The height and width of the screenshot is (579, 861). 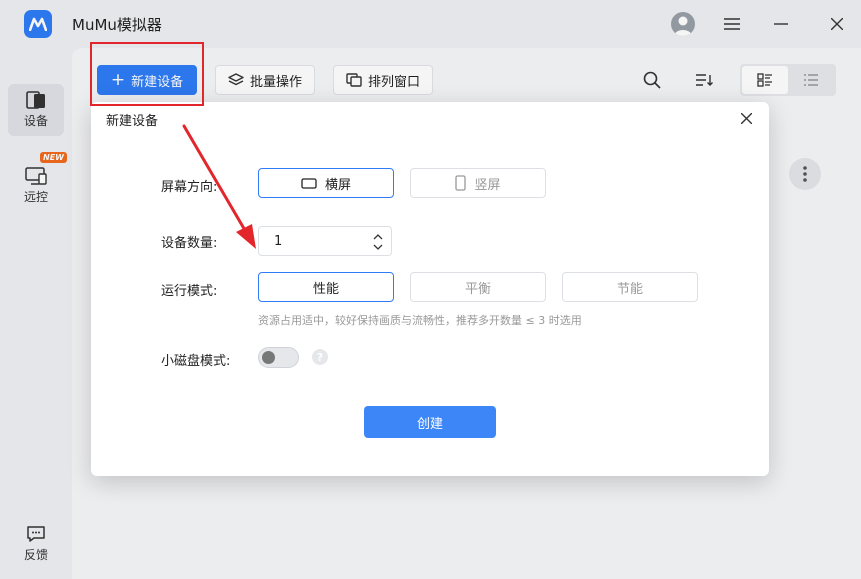 I want to click on run-mode-label: 运行模式:, so click(x=189, y=291).